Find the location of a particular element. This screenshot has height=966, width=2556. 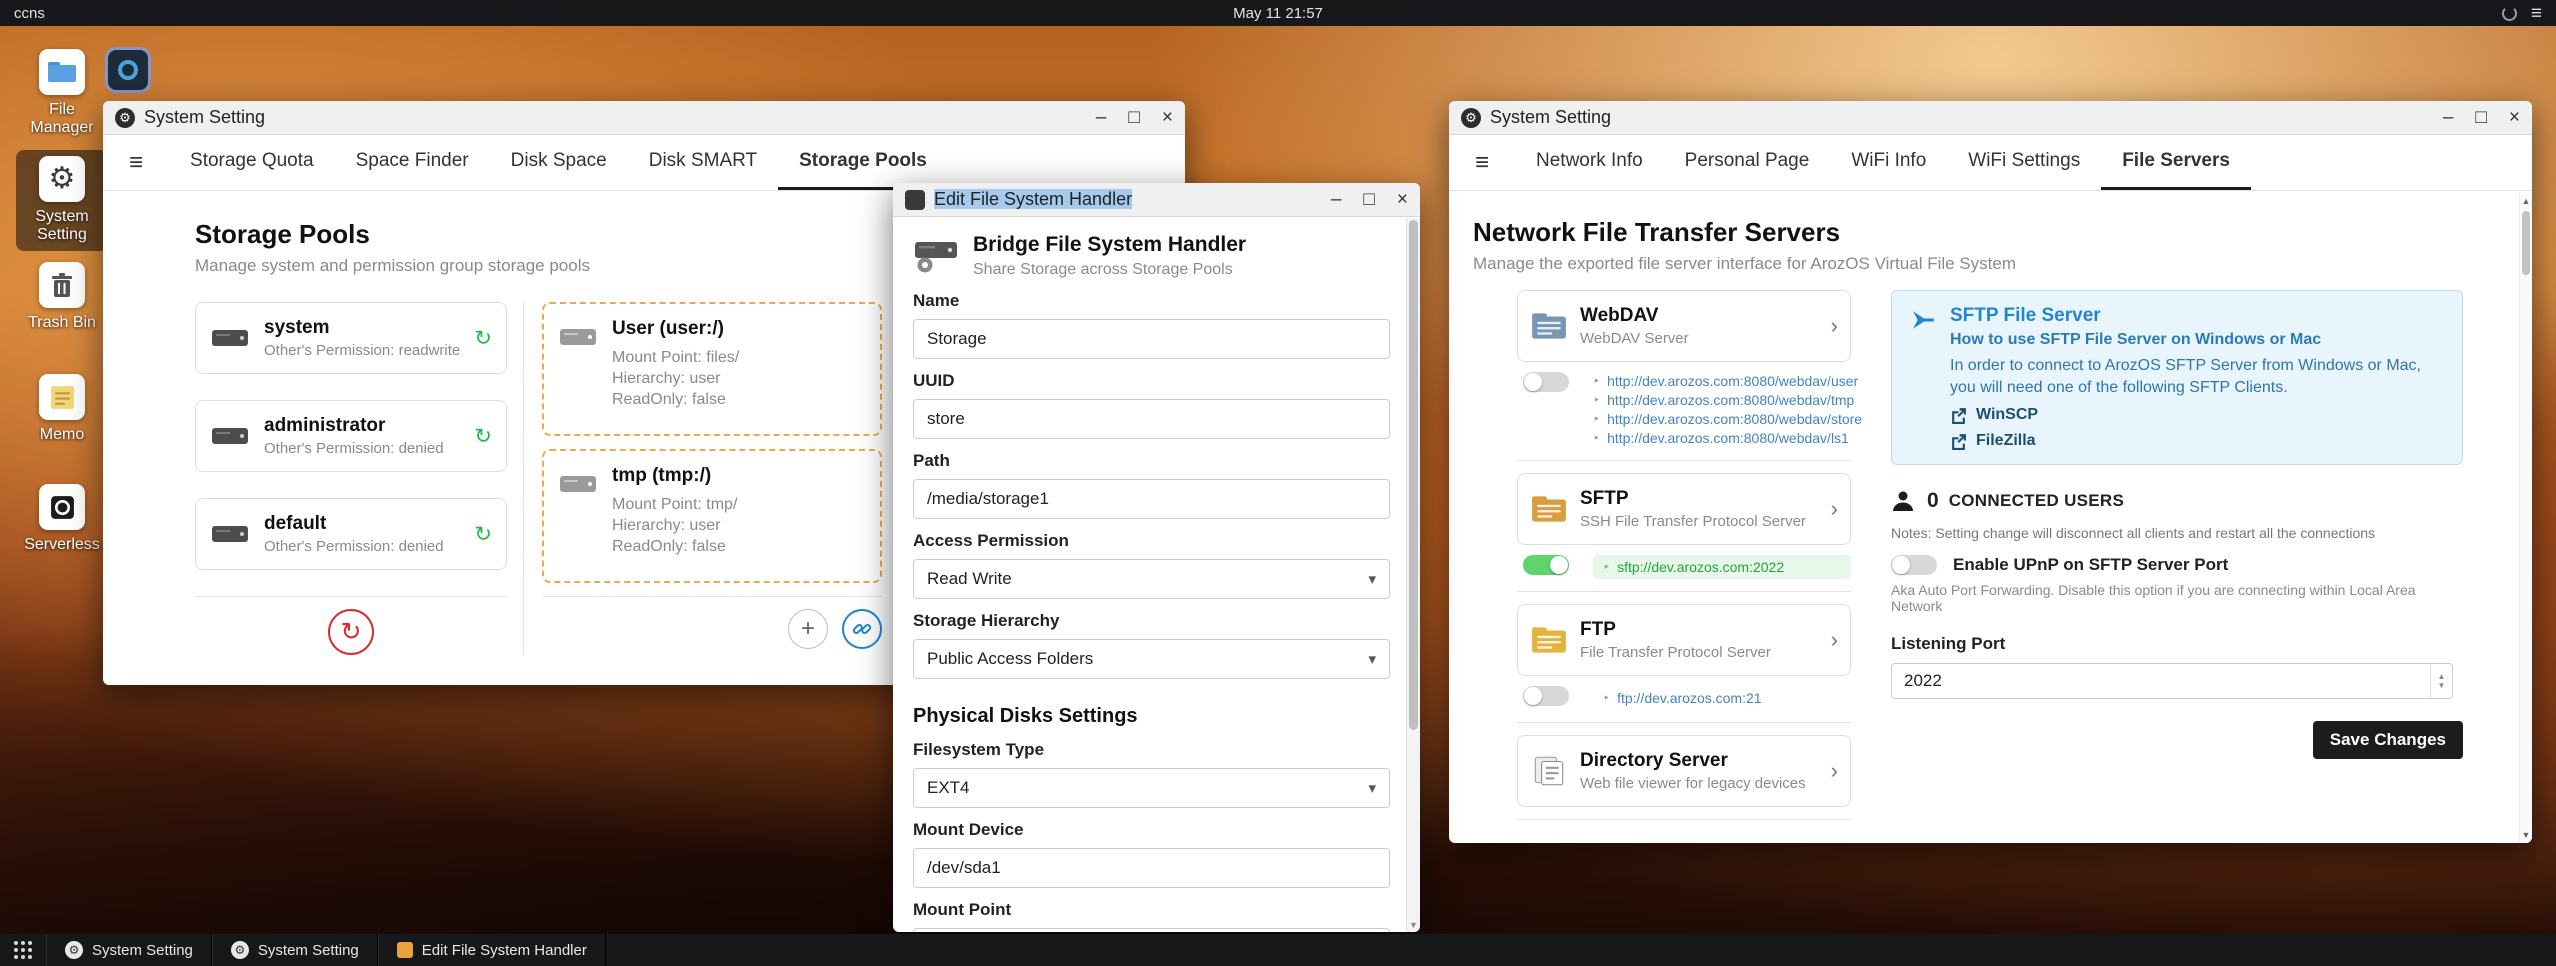

storage-hierarchy-select: Public Access Folders ▾ is located at coordinates (1151, 659).